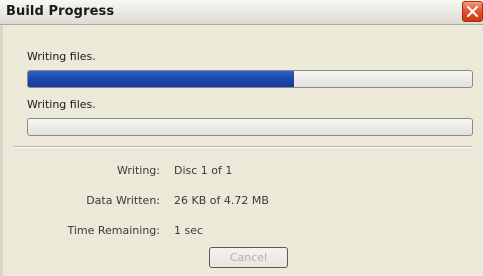  What do you see at coordinates (61, 56) in the screenshot?
I see `progress-label-1: Writing files.` at bounding box center [61, 56].